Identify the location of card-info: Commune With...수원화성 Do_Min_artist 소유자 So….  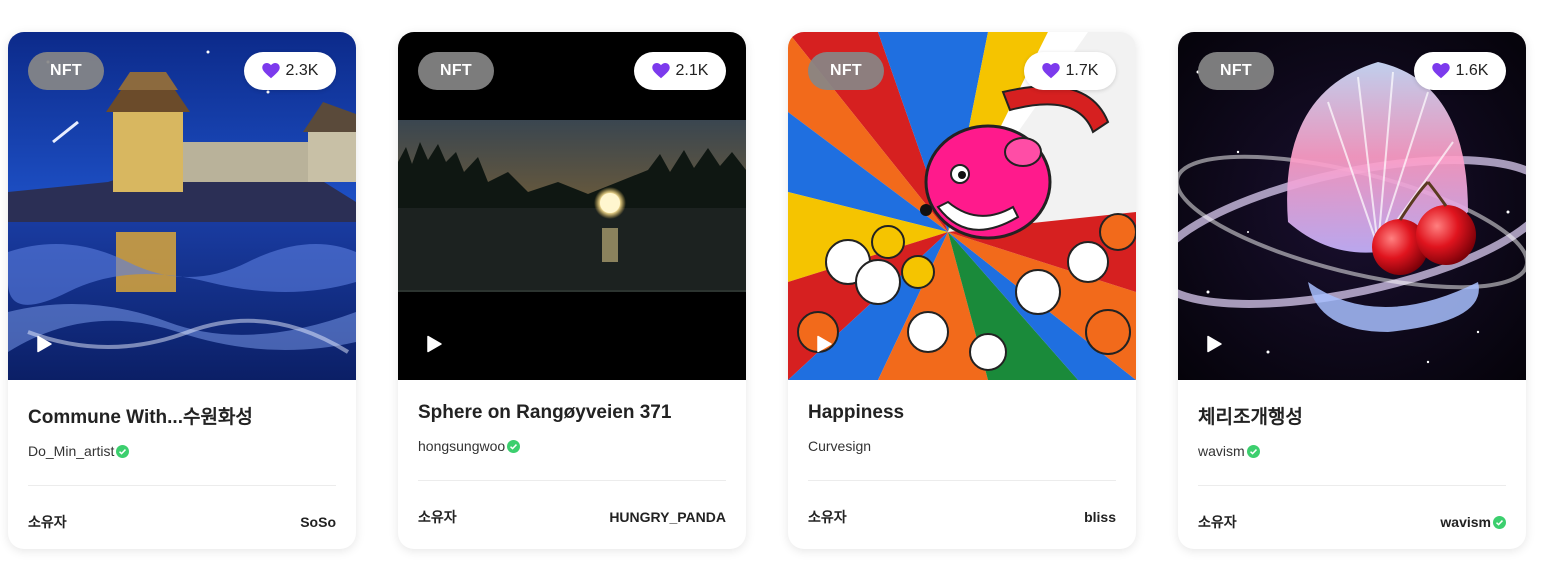
(182, 467).